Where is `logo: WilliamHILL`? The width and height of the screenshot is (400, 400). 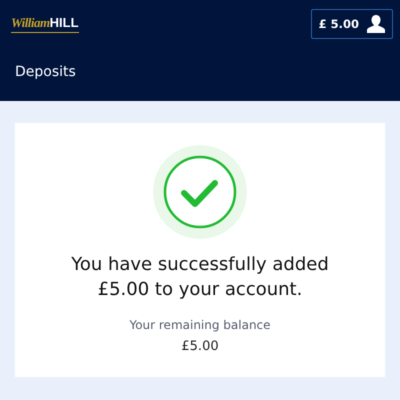 logo: WilliamHILL is located at coordinates (45, 24).